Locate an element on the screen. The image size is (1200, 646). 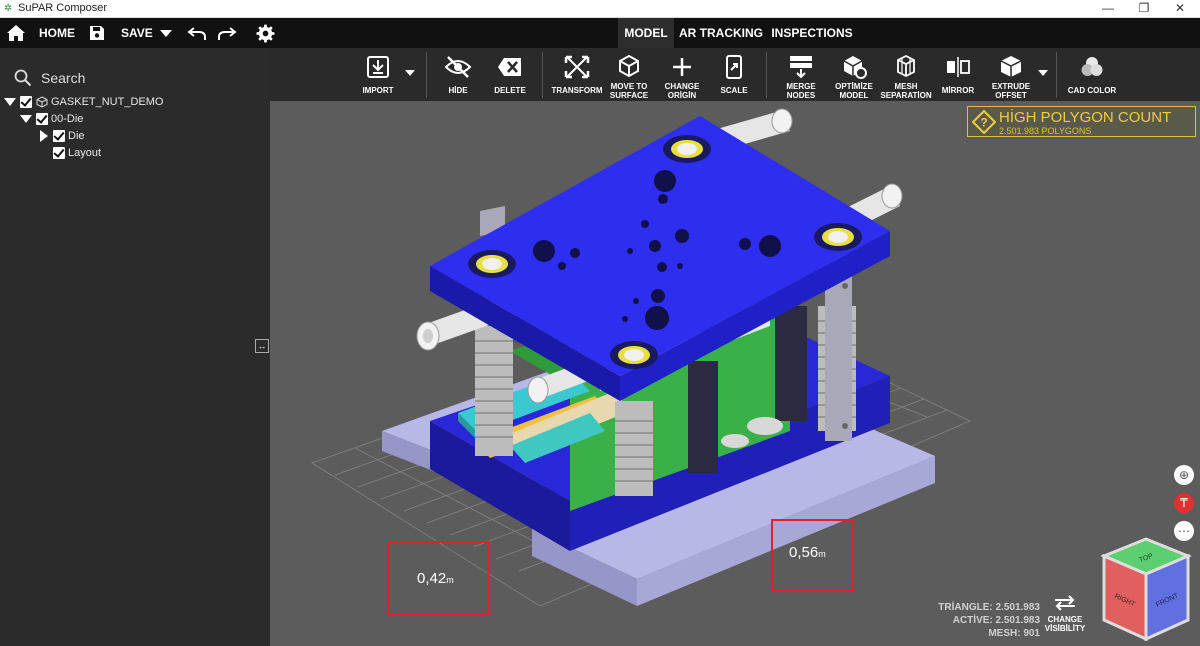
globe-view-button: ⊕ is located at coordinates (1184, 475).